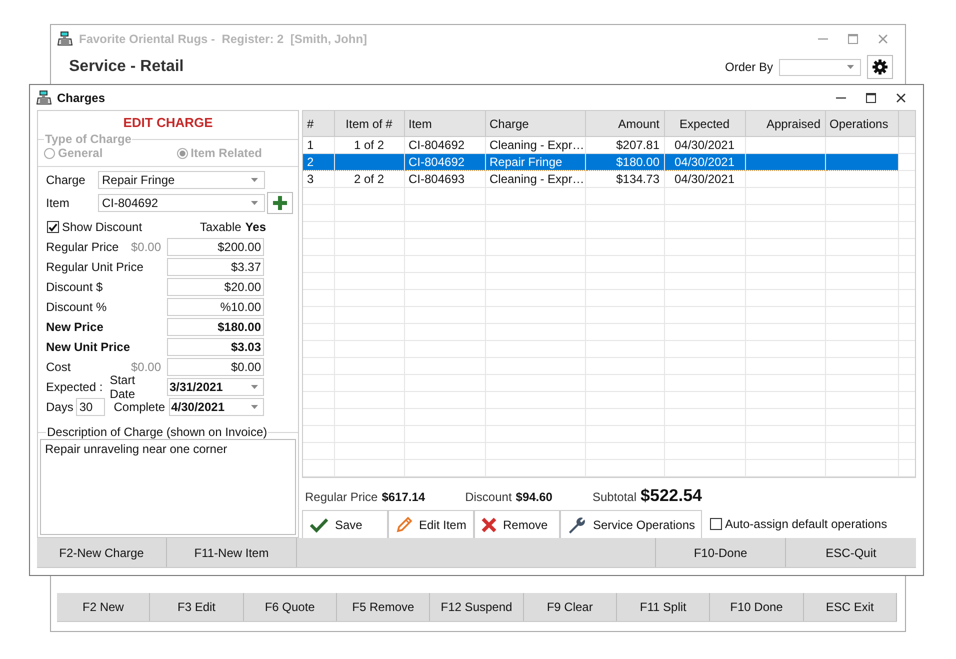  I want to click on table-cell: 1, so click(310, 145).